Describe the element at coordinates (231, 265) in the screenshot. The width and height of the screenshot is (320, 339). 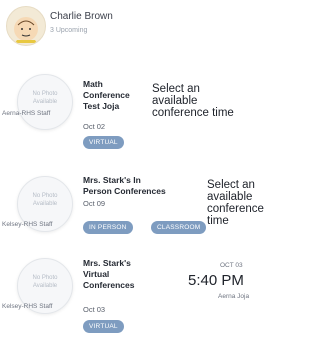
I see `booked-date: OCT 03` at that location.